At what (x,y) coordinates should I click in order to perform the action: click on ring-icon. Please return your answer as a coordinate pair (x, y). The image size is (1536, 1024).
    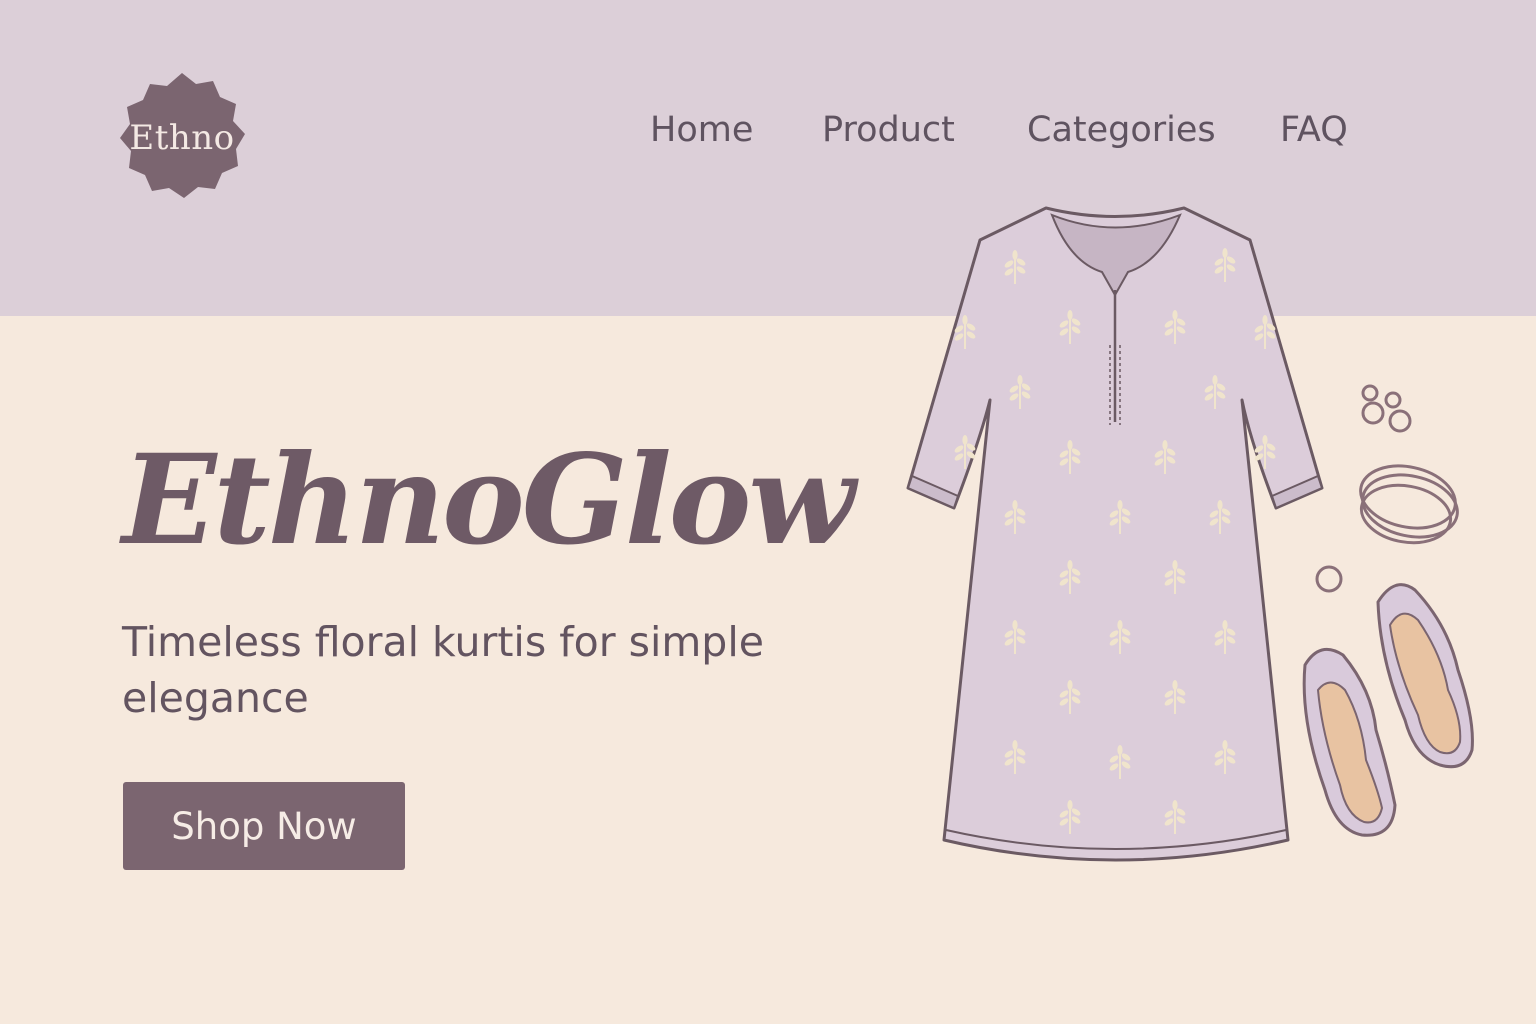
    Looking at the image, I should click on (1329, 579).